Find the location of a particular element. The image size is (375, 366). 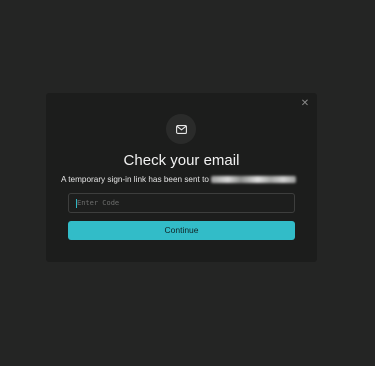

close-button: ✕ is located at coordinates (305, 104).